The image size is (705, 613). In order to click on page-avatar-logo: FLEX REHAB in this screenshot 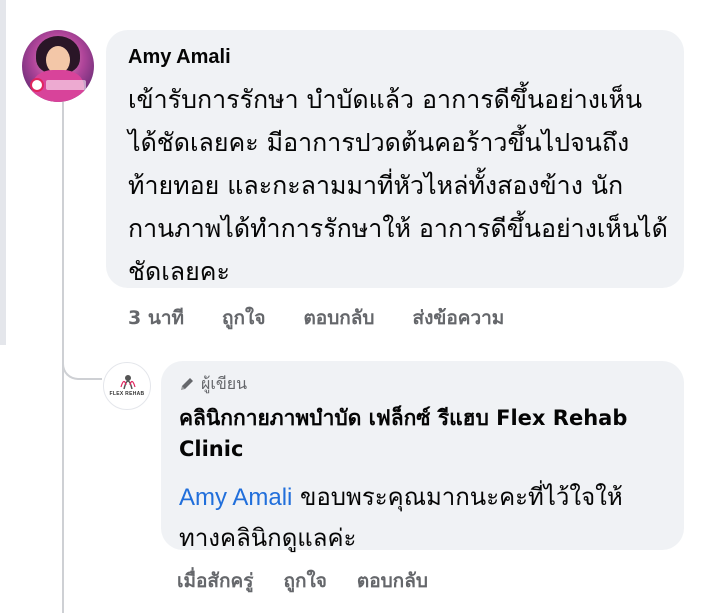, I will do `click(127, 386)`.